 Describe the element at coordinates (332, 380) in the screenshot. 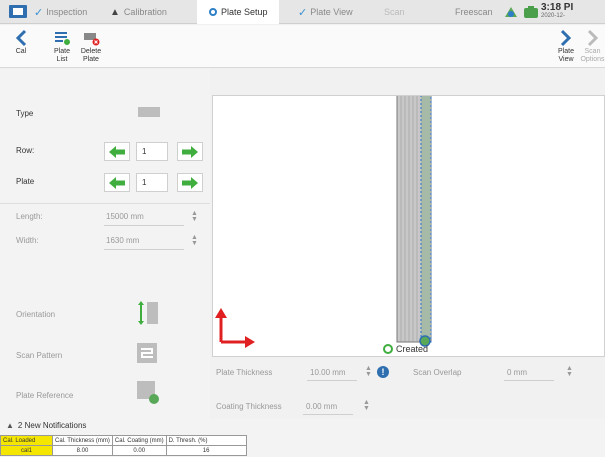

I see `plate-thickness-underline` at that location.